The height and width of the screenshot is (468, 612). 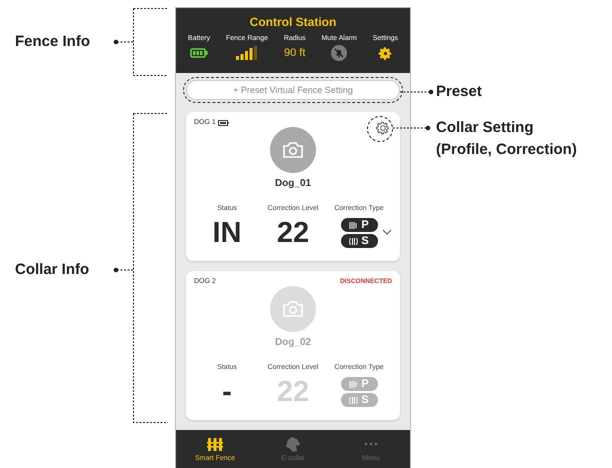 I want to click on chevron-down-icon, so click(x=387, y=232).